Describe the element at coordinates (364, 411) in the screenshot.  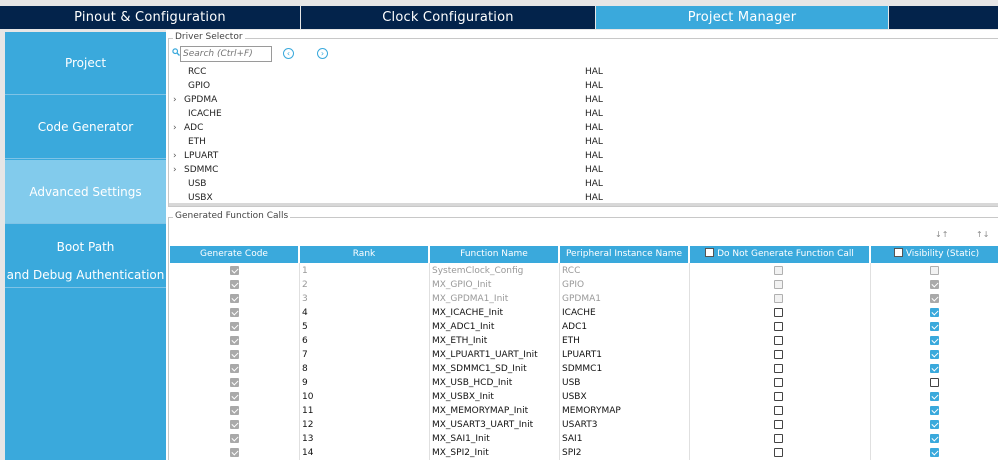
I see `rank-cell: 11` at that location.